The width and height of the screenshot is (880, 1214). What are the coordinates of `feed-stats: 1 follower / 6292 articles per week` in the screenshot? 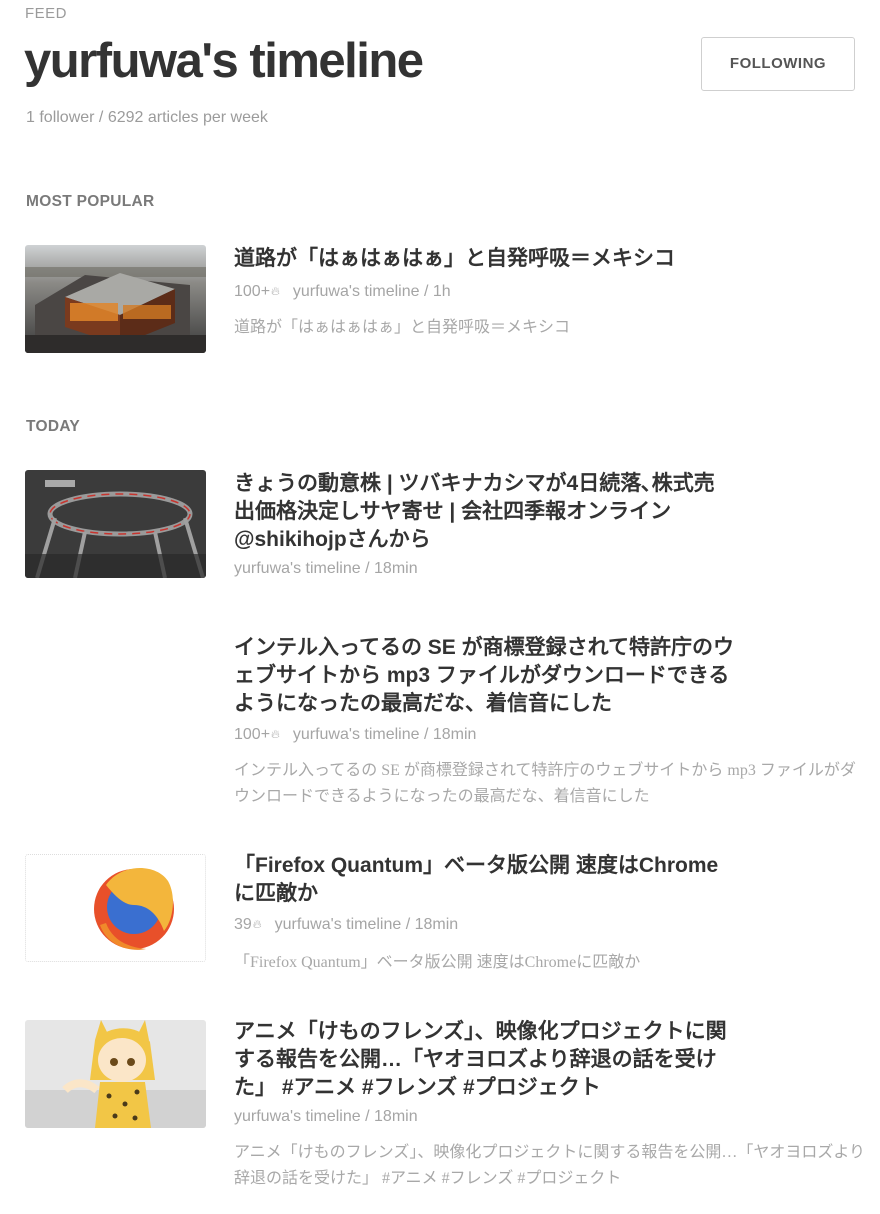 It's located at (147, 117).